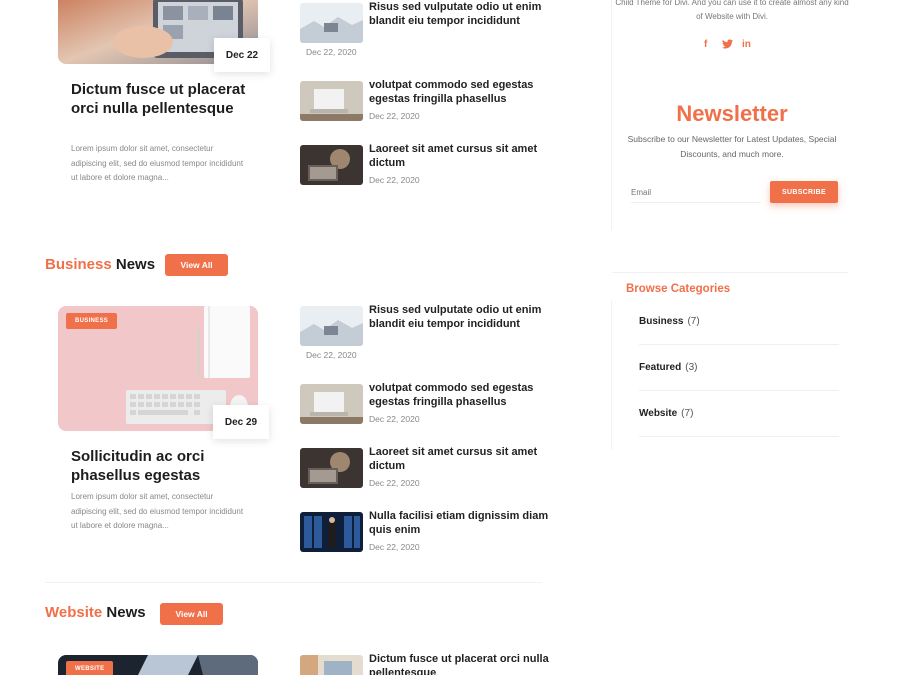  Describe the element at coordinates (658, 413) in the screenshot. I see `category-name: Website` at that location.